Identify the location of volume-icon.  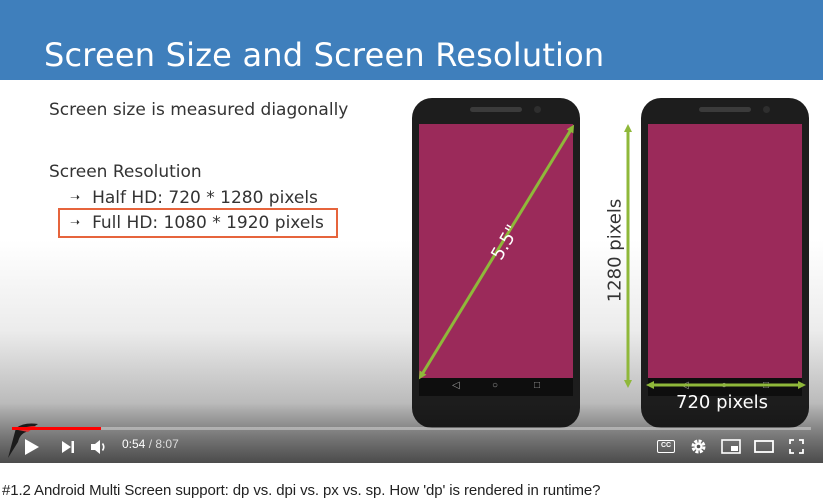
(99, 447).